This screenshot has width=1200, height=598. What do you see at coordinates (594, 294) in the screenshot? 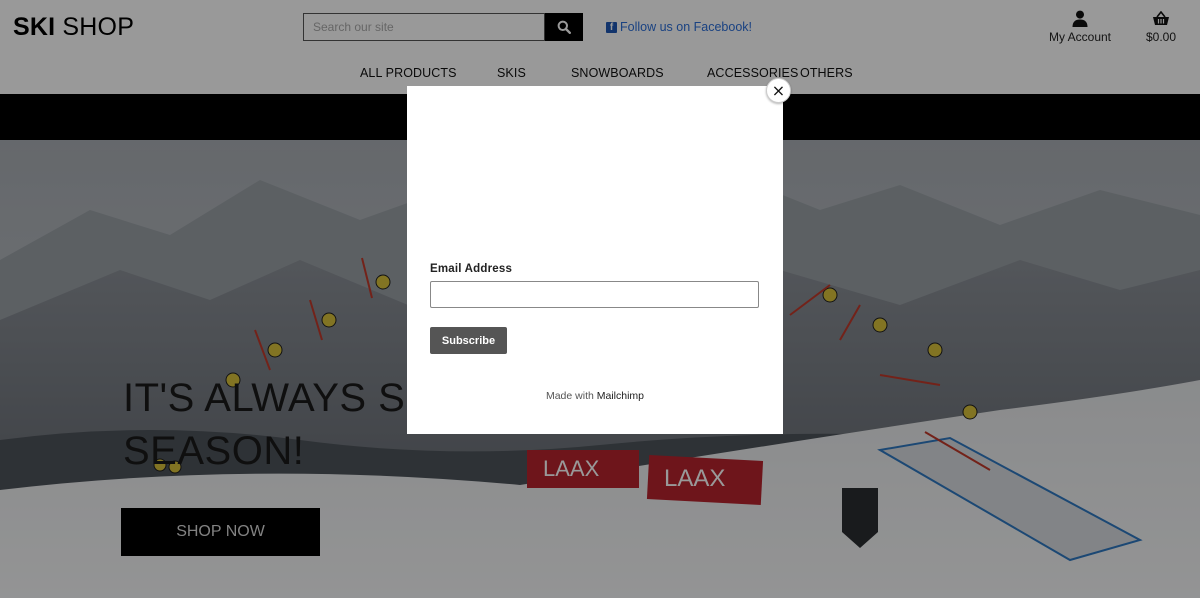
I see `email-field` at bounding box center [594, 294].